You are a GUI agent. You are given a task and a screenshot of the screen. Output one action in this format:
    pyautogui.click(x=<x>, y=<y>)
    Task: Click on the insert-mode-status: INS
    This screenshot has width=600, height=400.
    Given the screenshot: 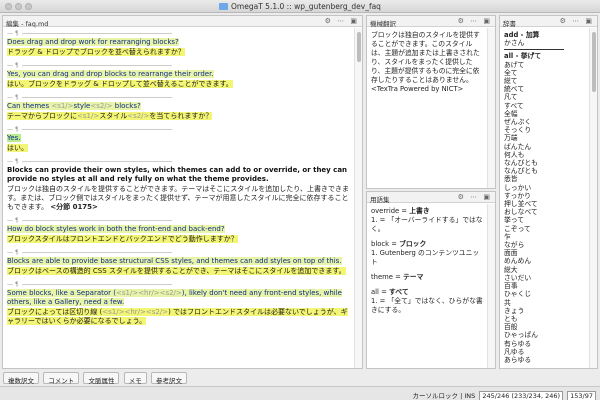 What is the action you would take?
    pyautogui.click(x=470, y=396)
    